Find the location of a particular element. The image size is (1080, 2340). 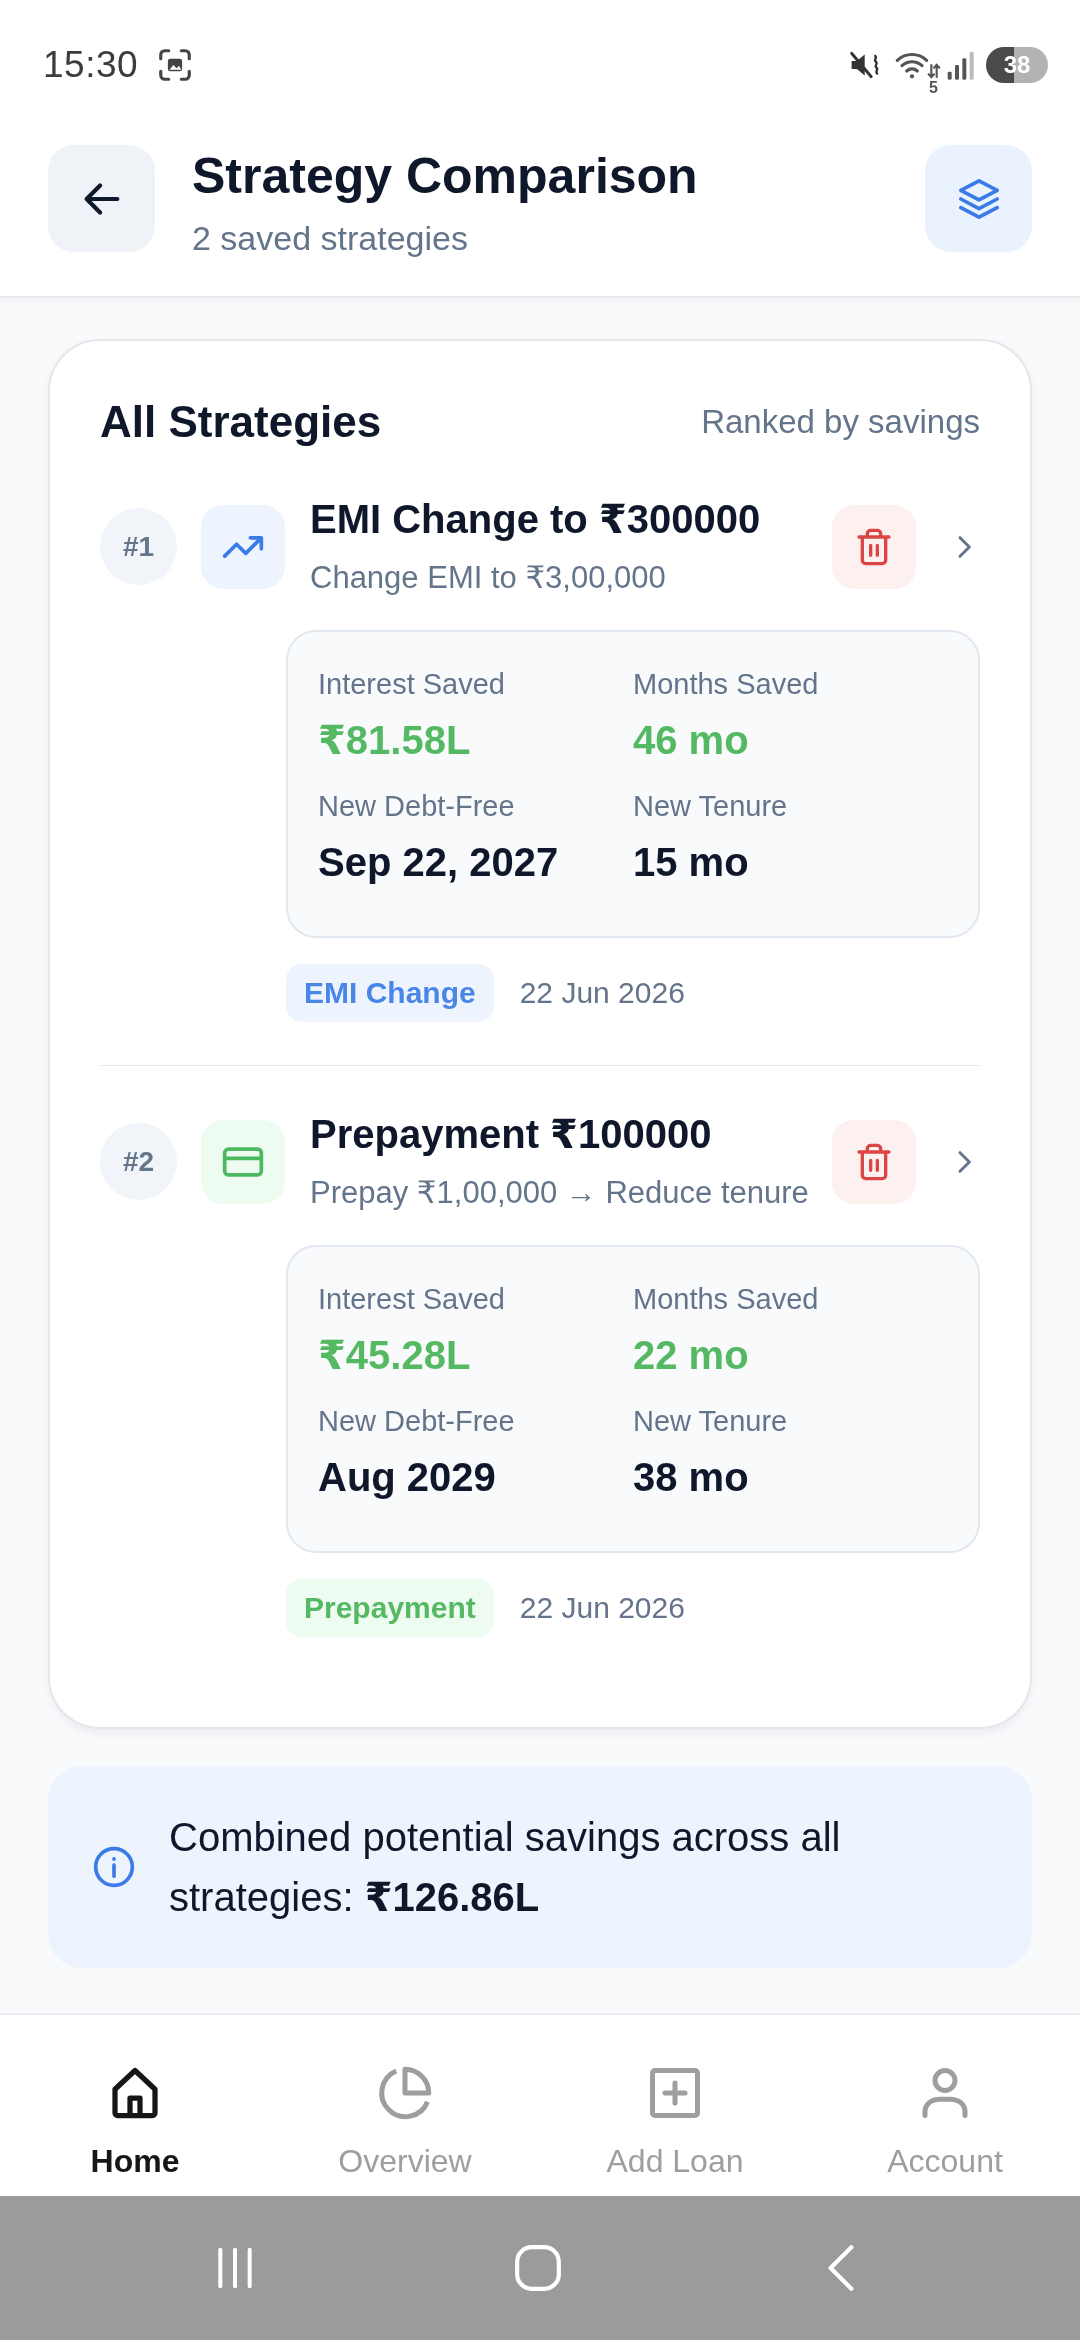

signal-icon is located at coordinates (961, 65).